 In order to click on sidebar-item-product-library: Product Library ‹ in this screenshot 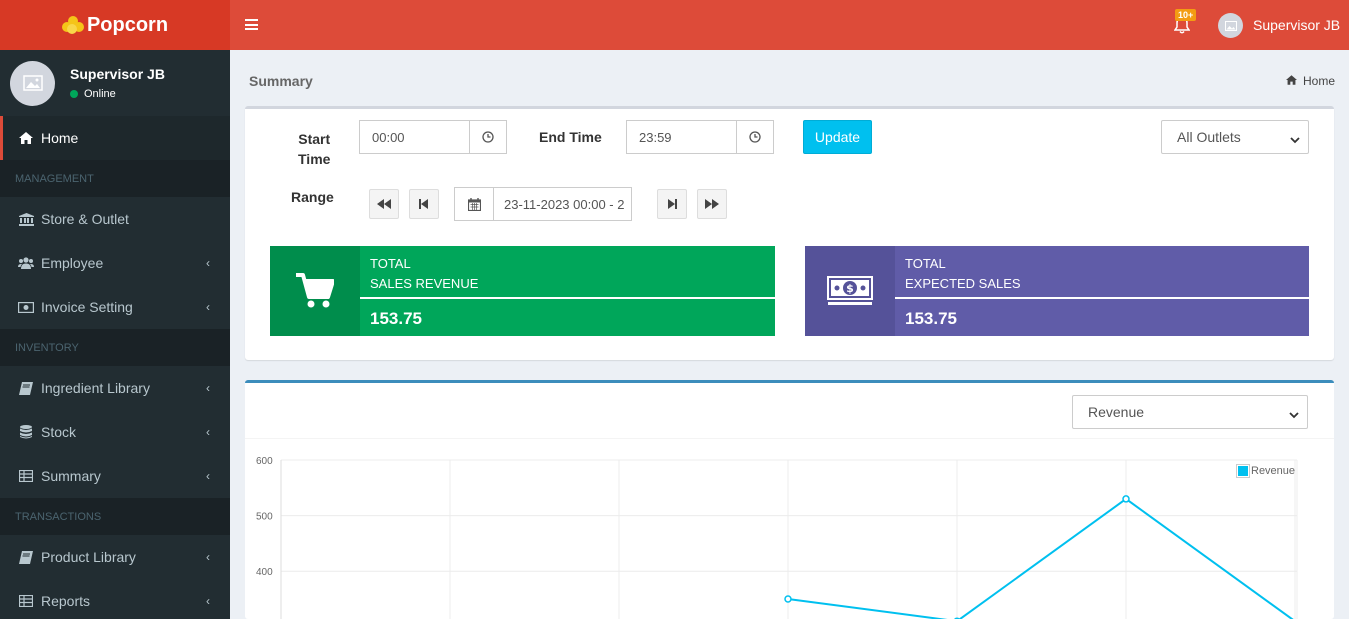, I will do `click(115, 557)`.